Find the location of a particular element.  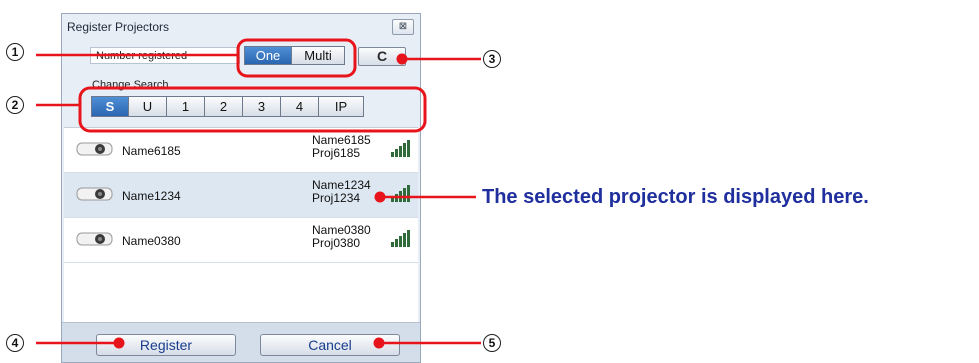

projector-item: Name6185 Name6185 Proj6185 is located at coordinates (241, 150).